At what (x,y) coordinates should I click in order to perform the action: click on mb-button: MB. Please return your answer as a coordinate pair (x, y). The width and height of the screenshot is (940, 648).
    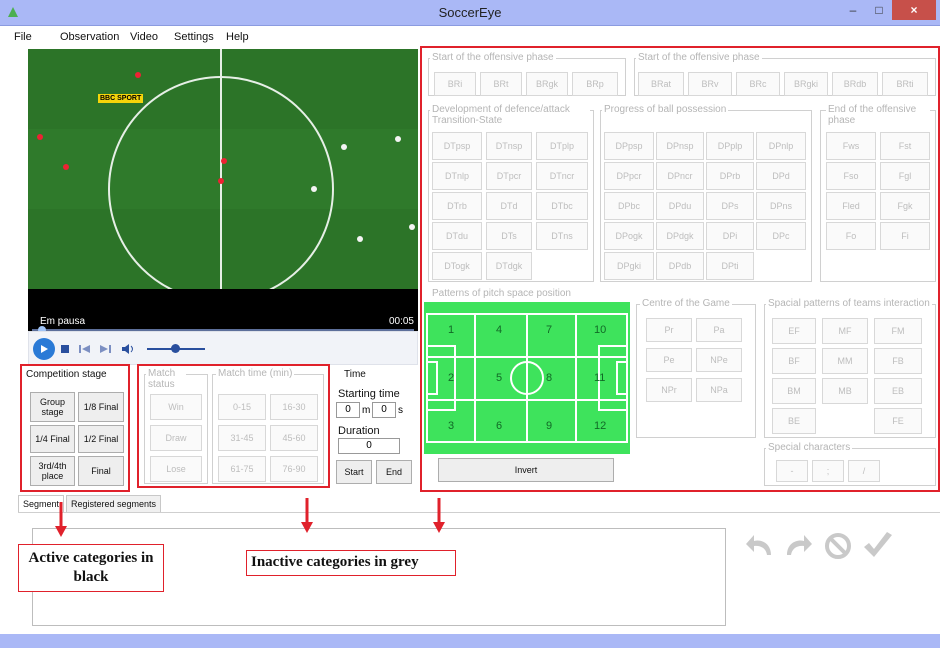
    Looking at the image, I should click on (845, 391).